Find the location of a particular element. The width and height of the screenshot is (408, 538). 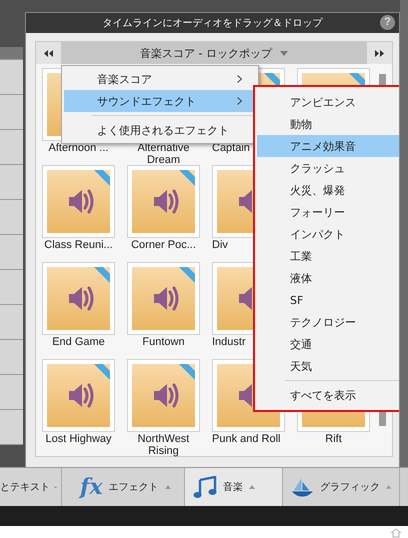

next-button is located at coordinates (379, 53).